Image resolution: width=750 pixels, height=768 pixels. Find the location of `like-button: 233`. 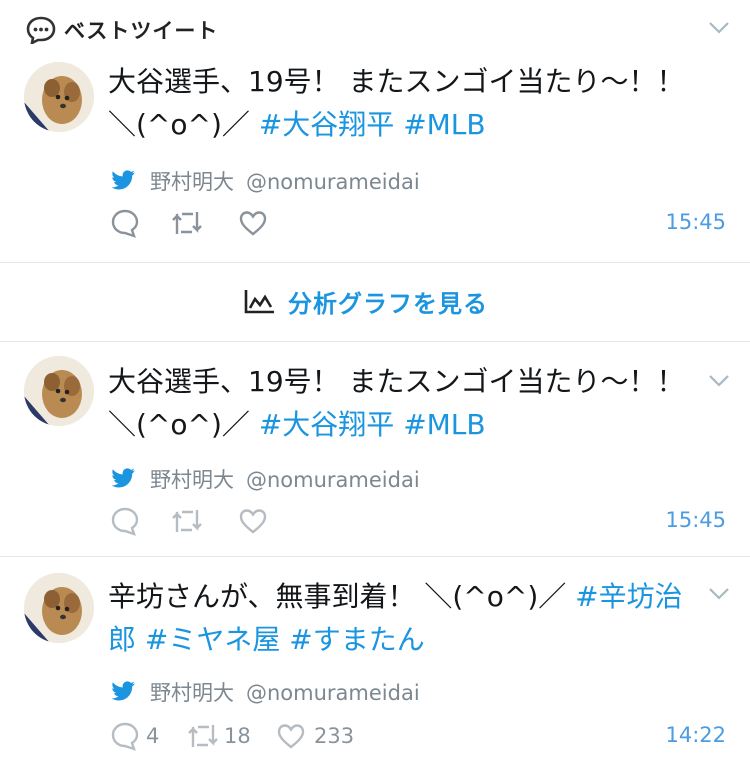

like-button: 233 is located at coordinates (321, 738).